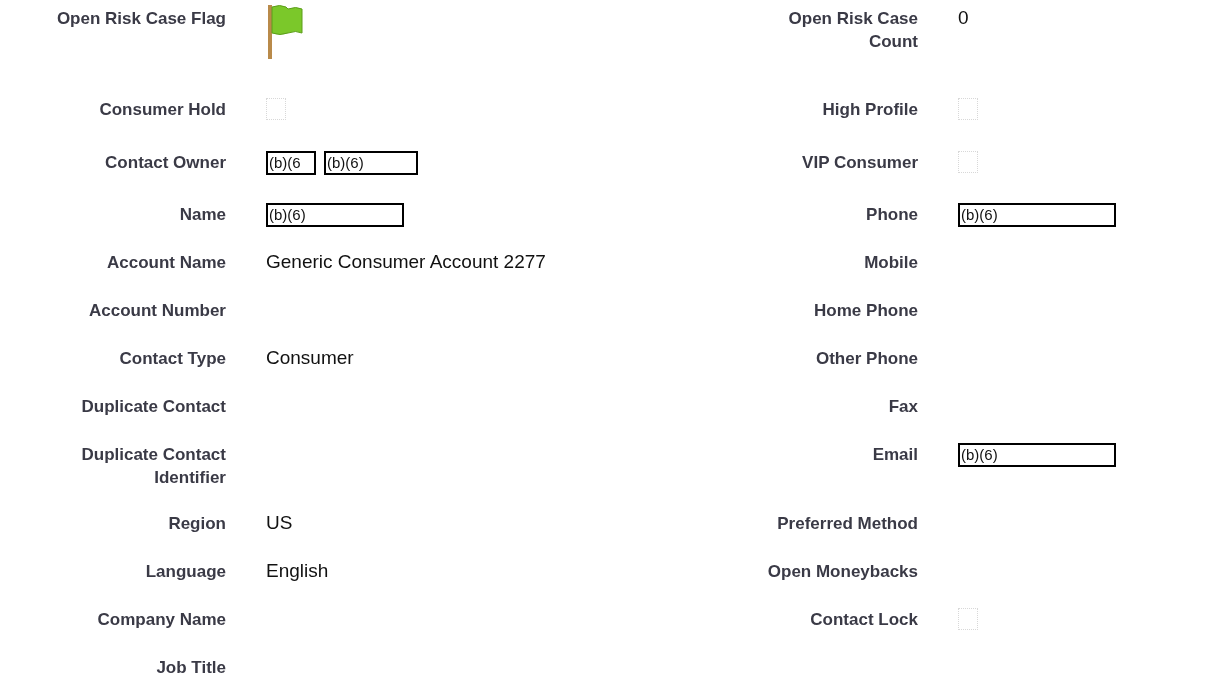 This screenshot has width=1210, height=675. What do you see at coordinates (860, 163) in the screenshot?
I see `field-label: VIP Consumer` at bounding box center [860, 163].